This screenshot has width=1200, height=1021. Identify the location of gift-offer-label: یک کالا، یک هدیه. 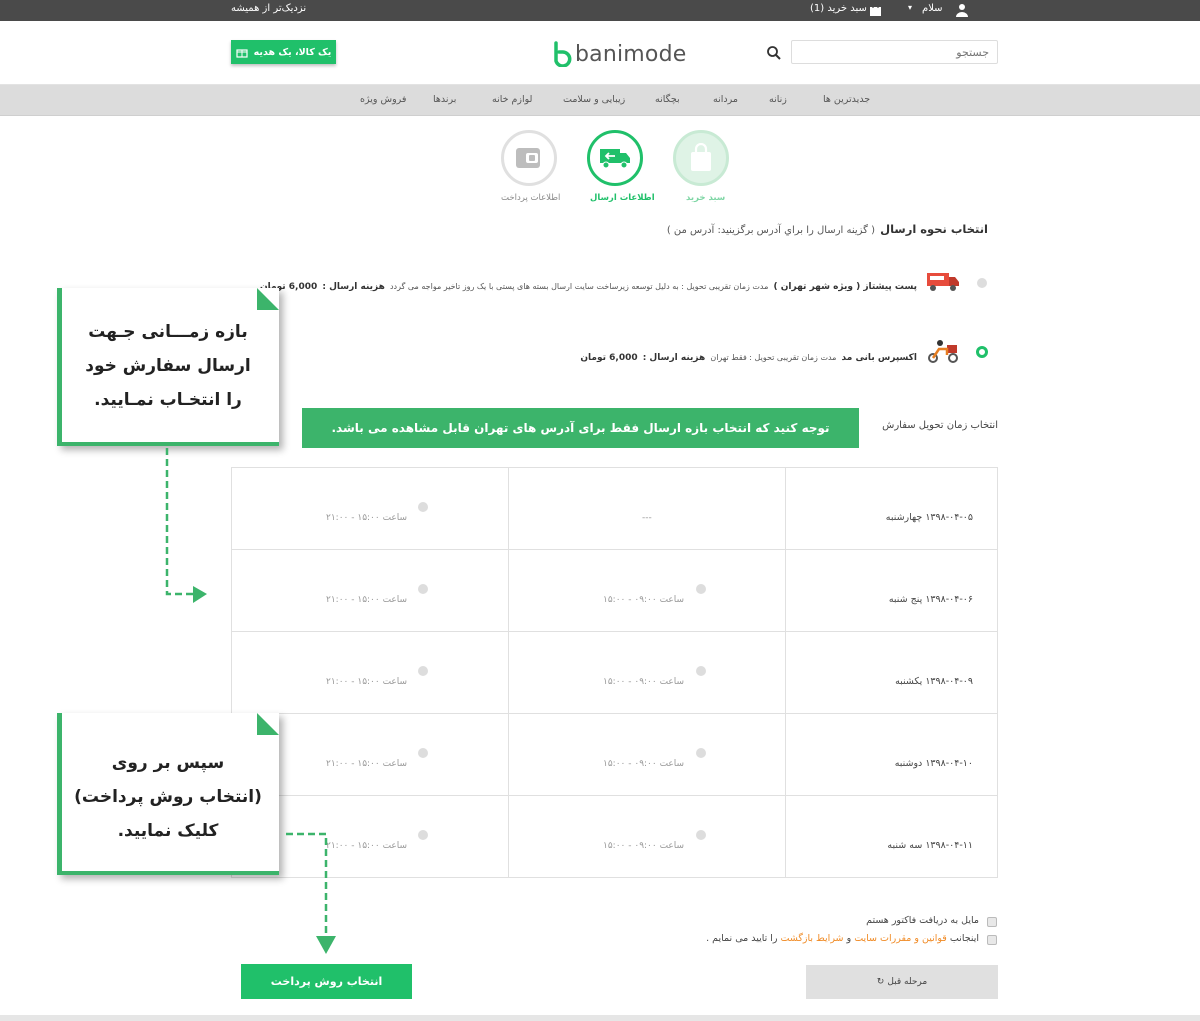
(292, 52).